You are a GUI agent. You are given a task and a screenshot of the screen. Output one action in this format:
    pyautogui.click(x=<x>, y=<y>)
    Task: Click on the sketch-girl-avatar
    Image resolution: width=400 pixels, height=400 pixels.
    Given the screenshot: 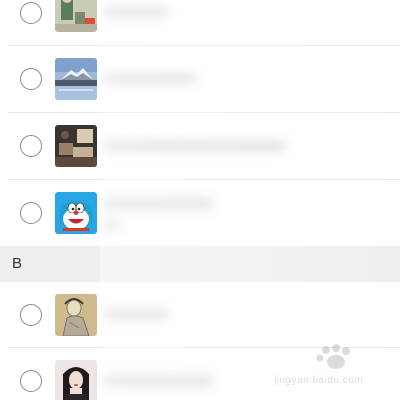 What is the action you would take?
    pyautogui.click(x=76, y=315)
    